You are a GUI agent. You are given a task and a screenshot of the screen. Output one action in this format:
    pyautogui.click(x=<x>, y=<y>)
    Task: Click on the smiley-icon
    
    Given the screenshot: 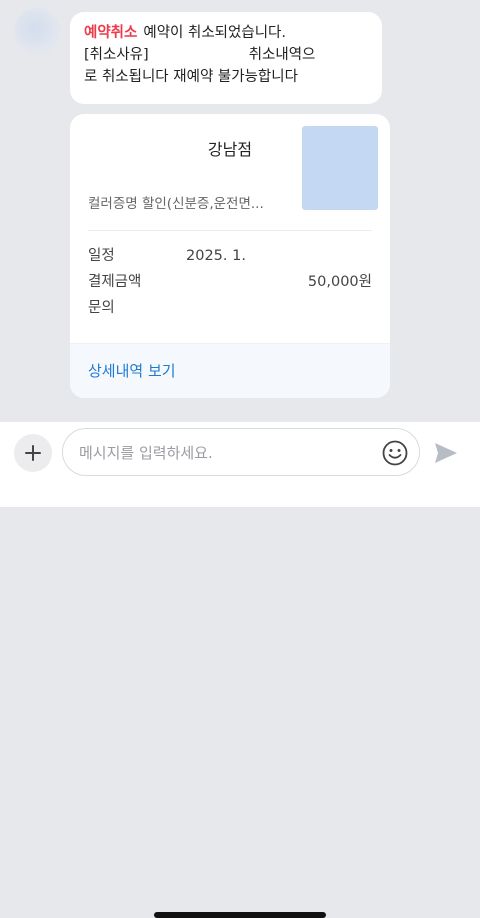 What is the action you would take?
    pyautogui.click(x=395, y=453)
    